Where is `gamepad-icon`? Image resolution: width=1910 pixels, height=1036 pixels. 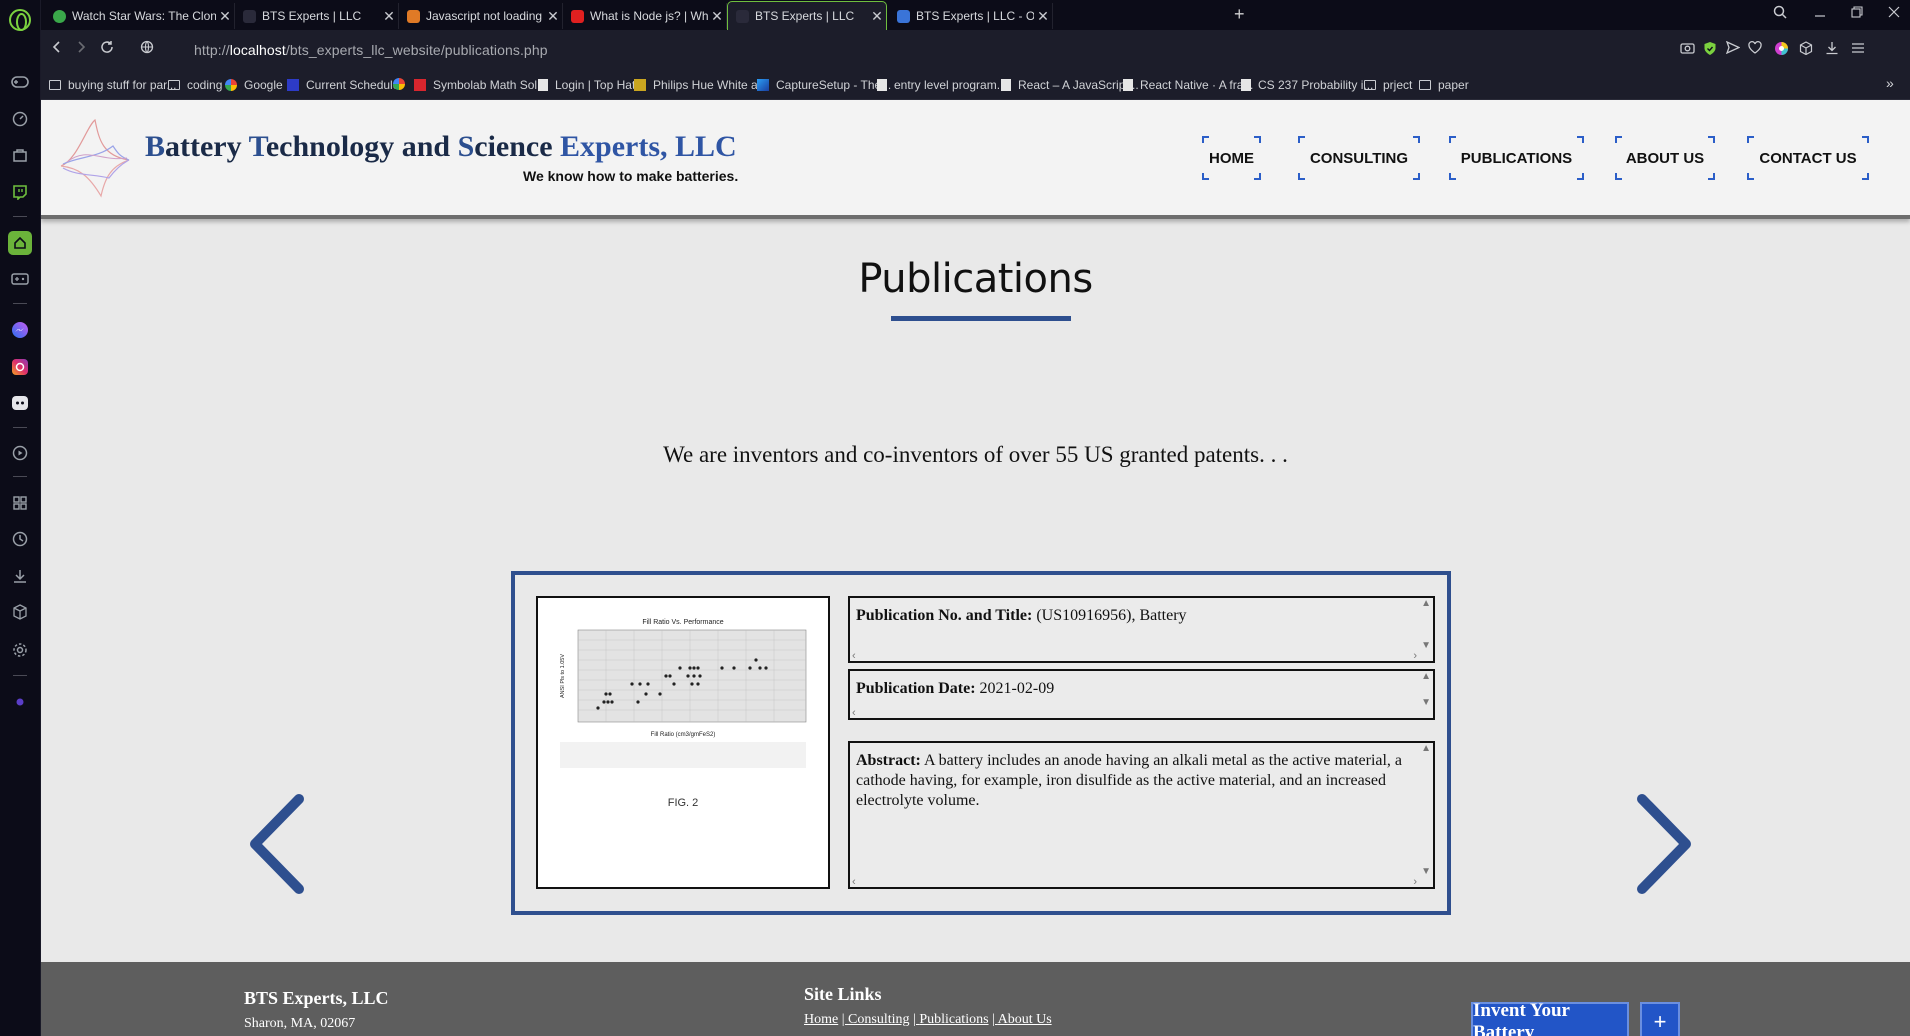
gamepad-icon is located at coordinates (20, 82).